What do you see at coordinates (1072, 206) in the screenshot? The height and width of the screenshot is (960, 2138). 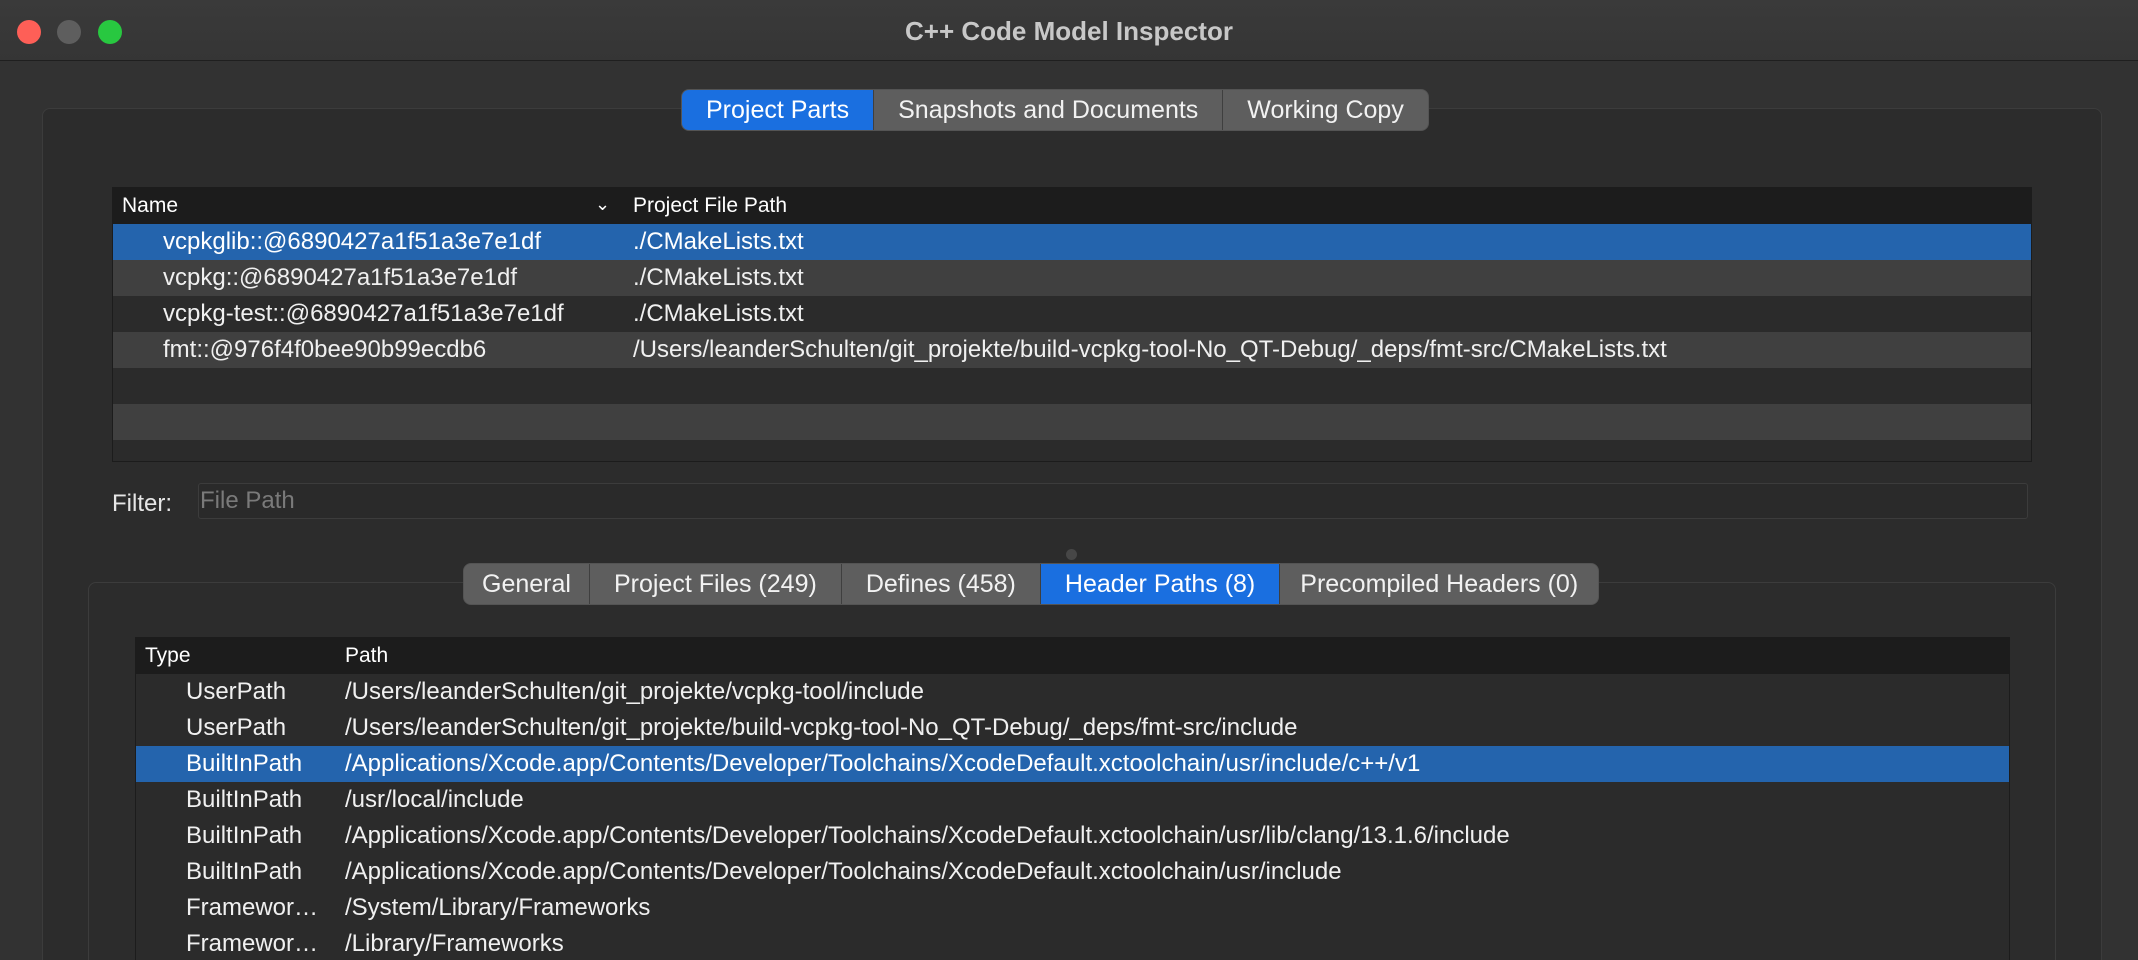 I see `table-header: Name ⌄ Project File Path` at bounding box center [1072, 206].